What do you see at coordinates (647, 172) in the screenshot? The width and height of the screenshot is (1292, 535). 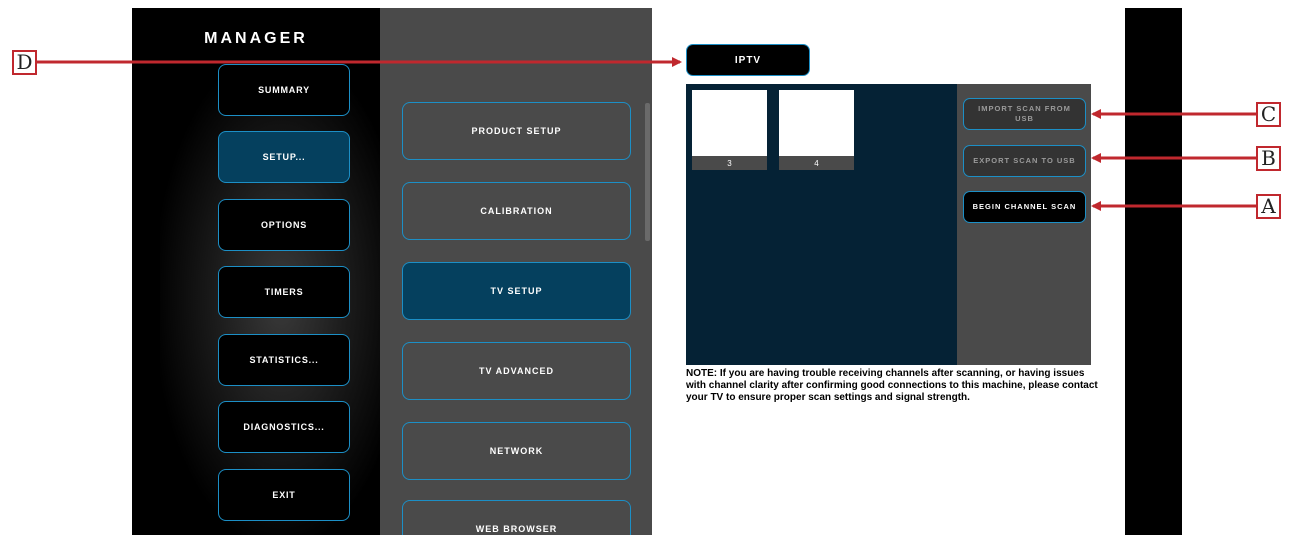 I see `submenu-scrollbar` at bounding box center [647, 172].